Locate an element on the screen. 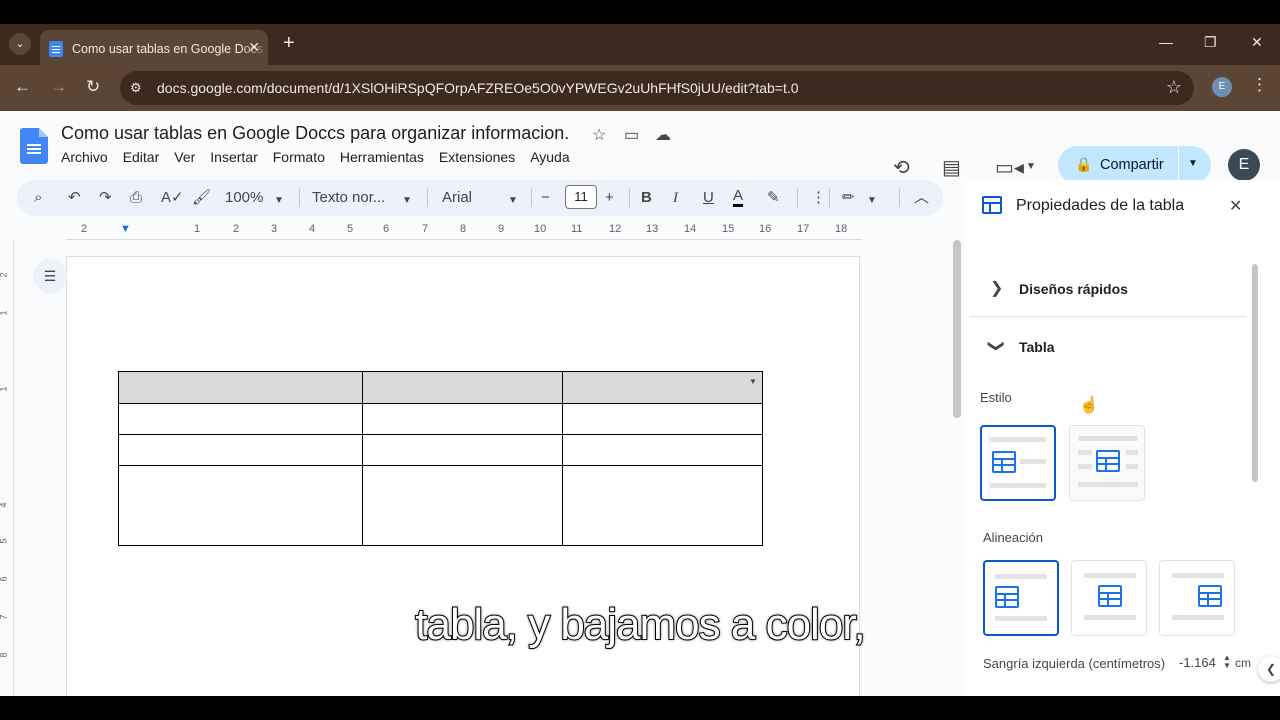 The height and width of the screenshot is (720, 1280). print-icon: ⎙ is located at coordinates (136, 198).